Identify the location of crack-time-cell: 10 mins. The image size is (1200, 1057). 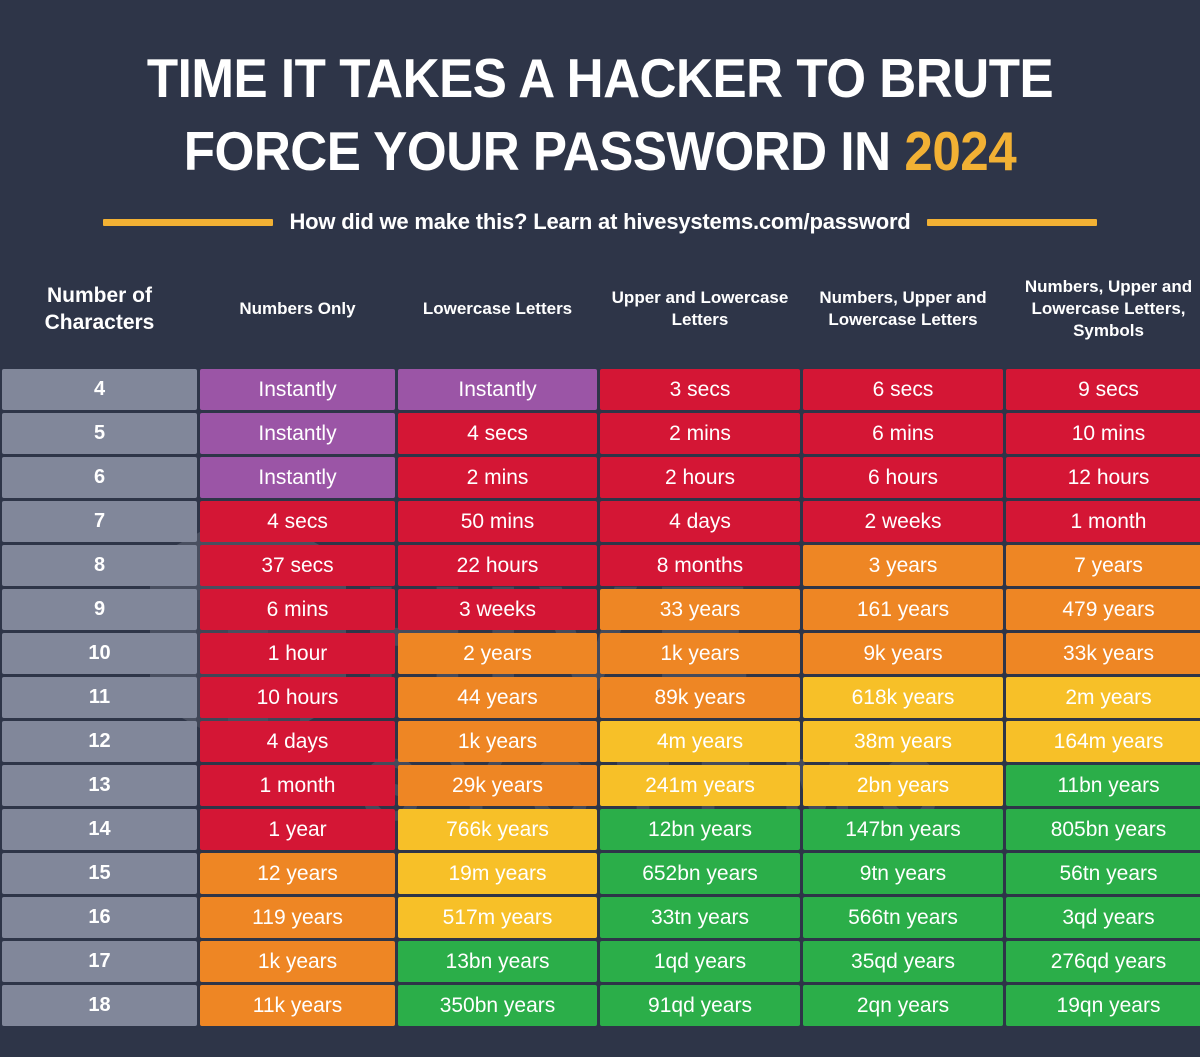
(1103, 434).